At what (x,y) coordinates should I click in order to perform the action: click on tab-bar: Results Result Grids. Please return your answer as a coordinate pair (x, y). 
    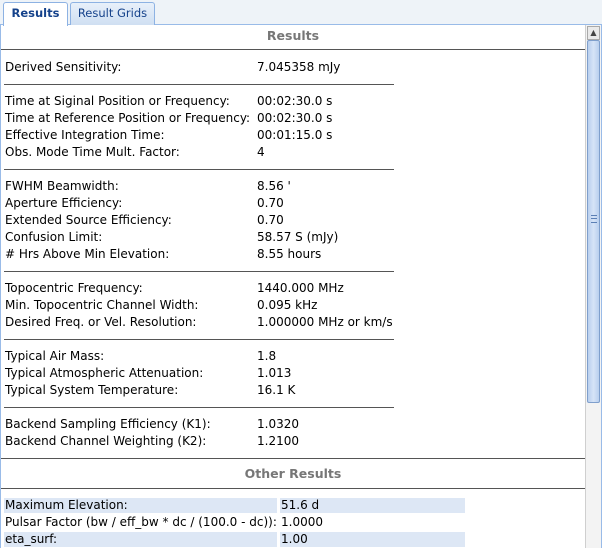
    Looking at the image, I should click on (301, 13).